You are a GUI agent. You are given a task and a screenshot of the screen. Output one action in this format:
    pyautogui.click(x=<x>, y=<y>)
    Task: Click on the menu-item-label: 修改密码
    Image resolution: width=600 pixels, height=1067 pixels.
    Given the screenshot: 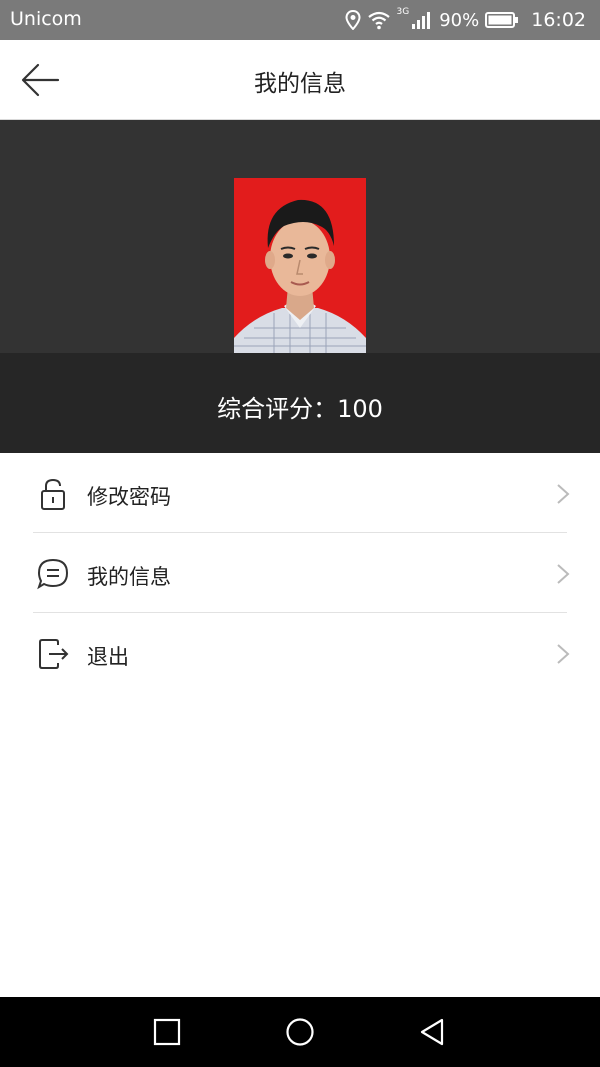 What is the action you would take?
    pyautogui.click(x=129, y=497)
    